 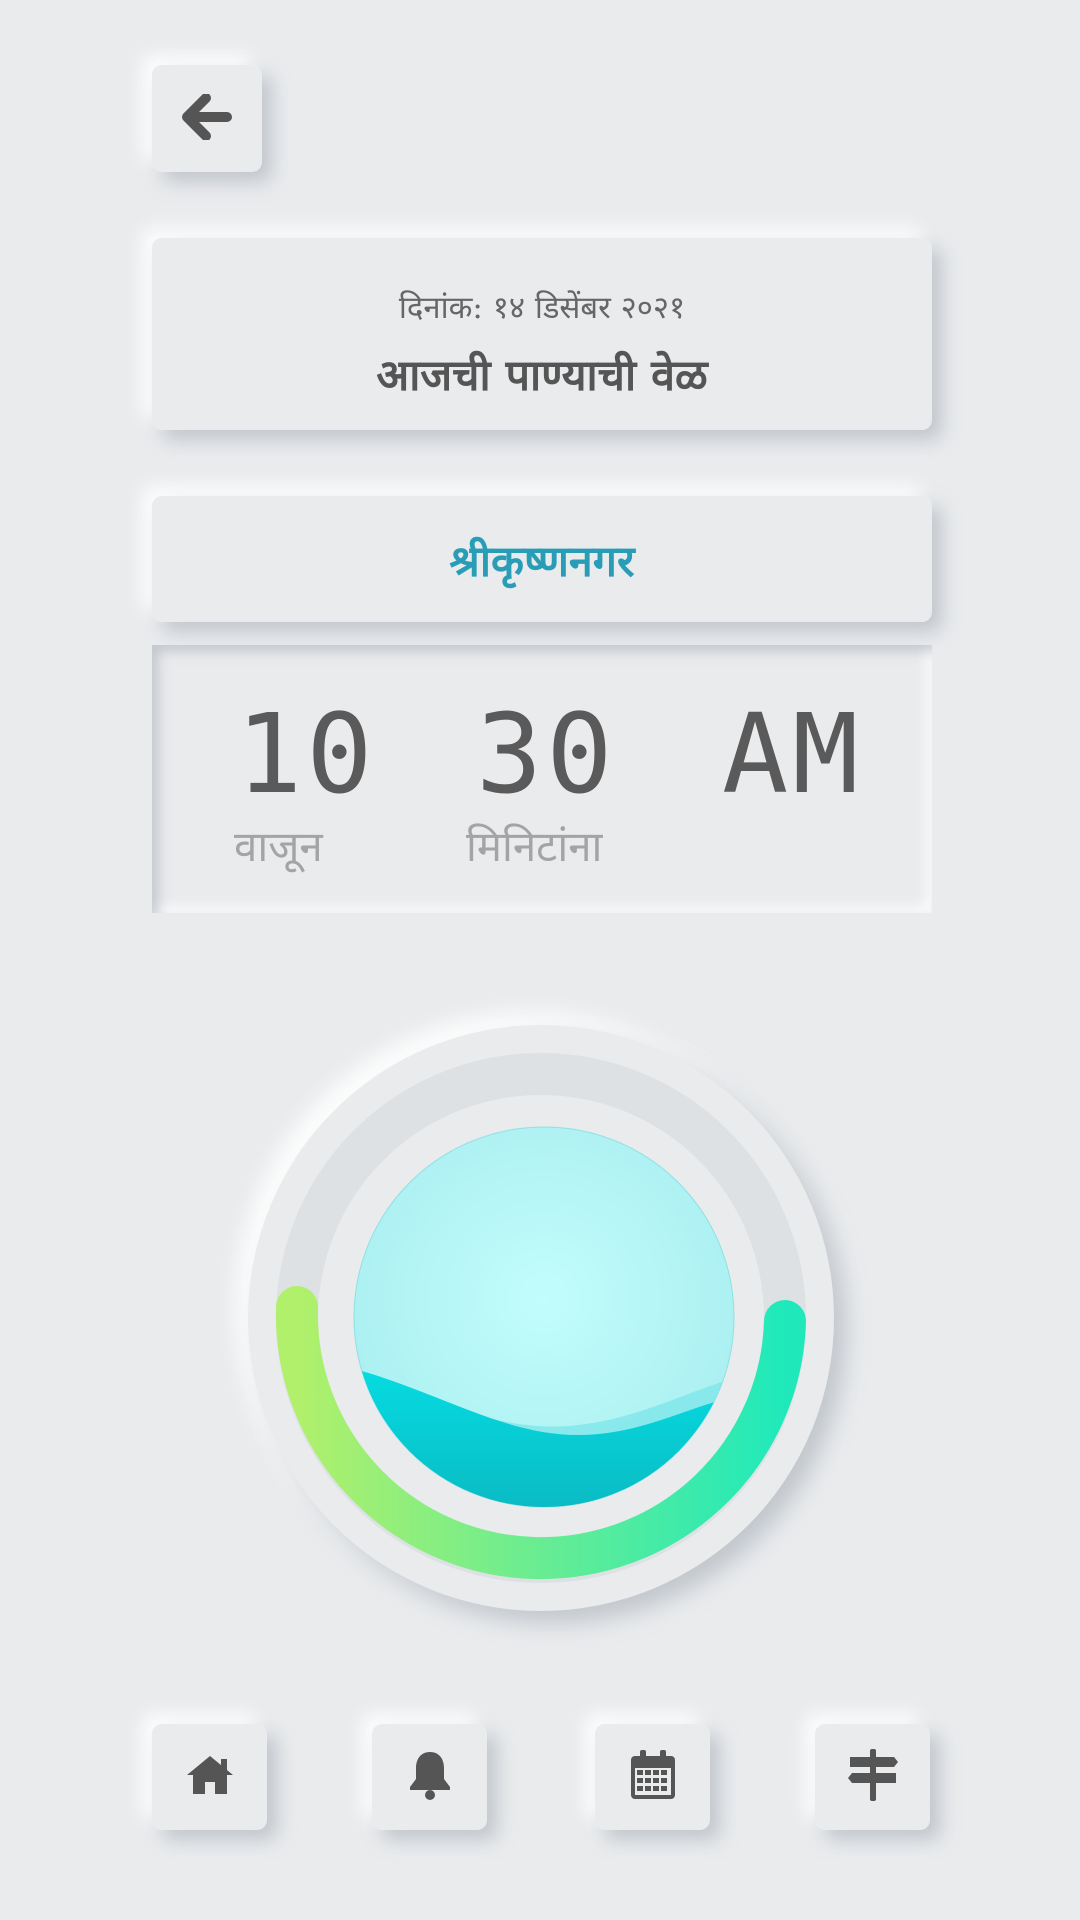 What do you see at coordinates (546, 754) in the screenshot?
I see `minute-value: 30` at bounding box center [546, 754].